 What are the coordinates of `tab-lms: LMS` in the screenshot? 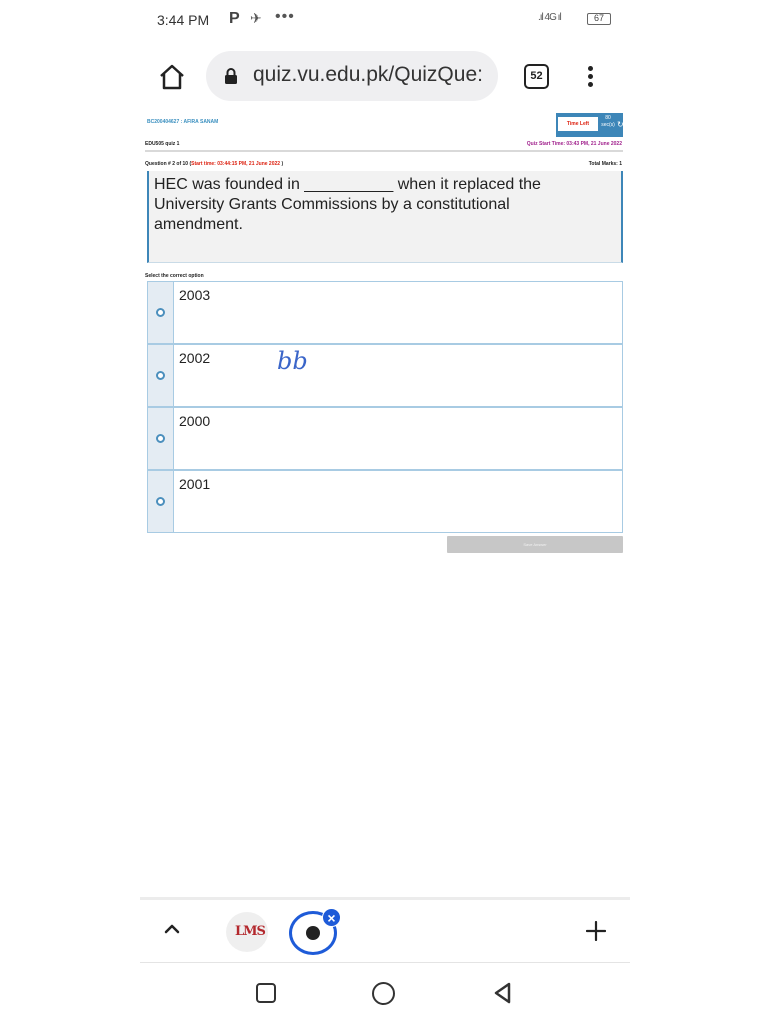 It's located at (247, 932).